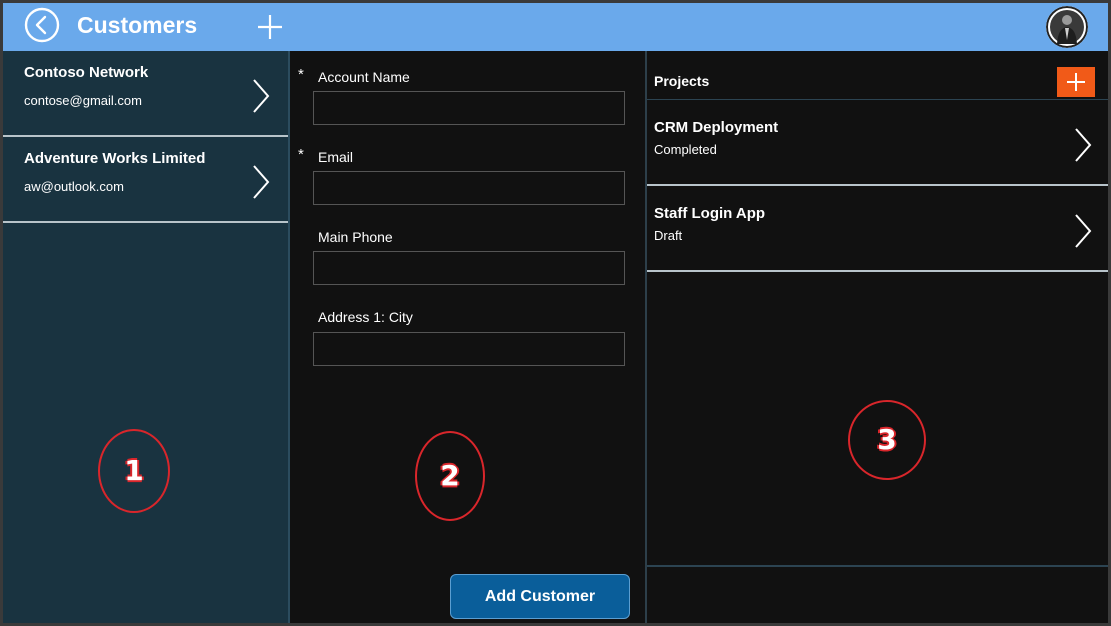 The height and width of the screenshot is (626, 1111). I want to click on customer-list-item: Adventure Works Limited aw@outlook.com, so click(145, 180).